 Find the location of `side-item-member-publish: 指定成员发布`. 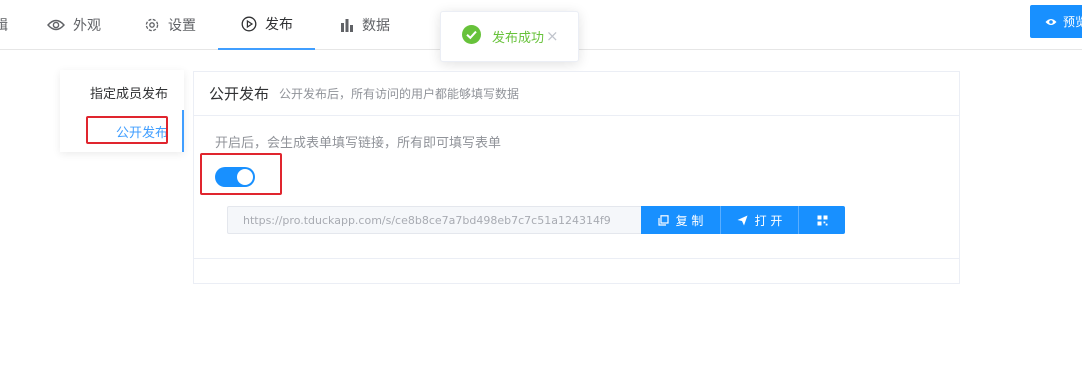

side-item-member-publish: 指定成员发布 is located at coordinates (129, 92).